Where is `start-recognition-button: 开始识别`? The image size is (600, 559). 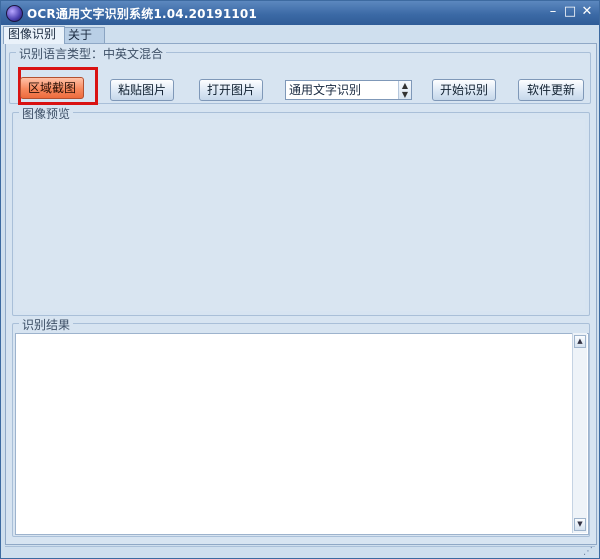
start-recognition-button: 开始识别 is located at coordinates (464, 90).